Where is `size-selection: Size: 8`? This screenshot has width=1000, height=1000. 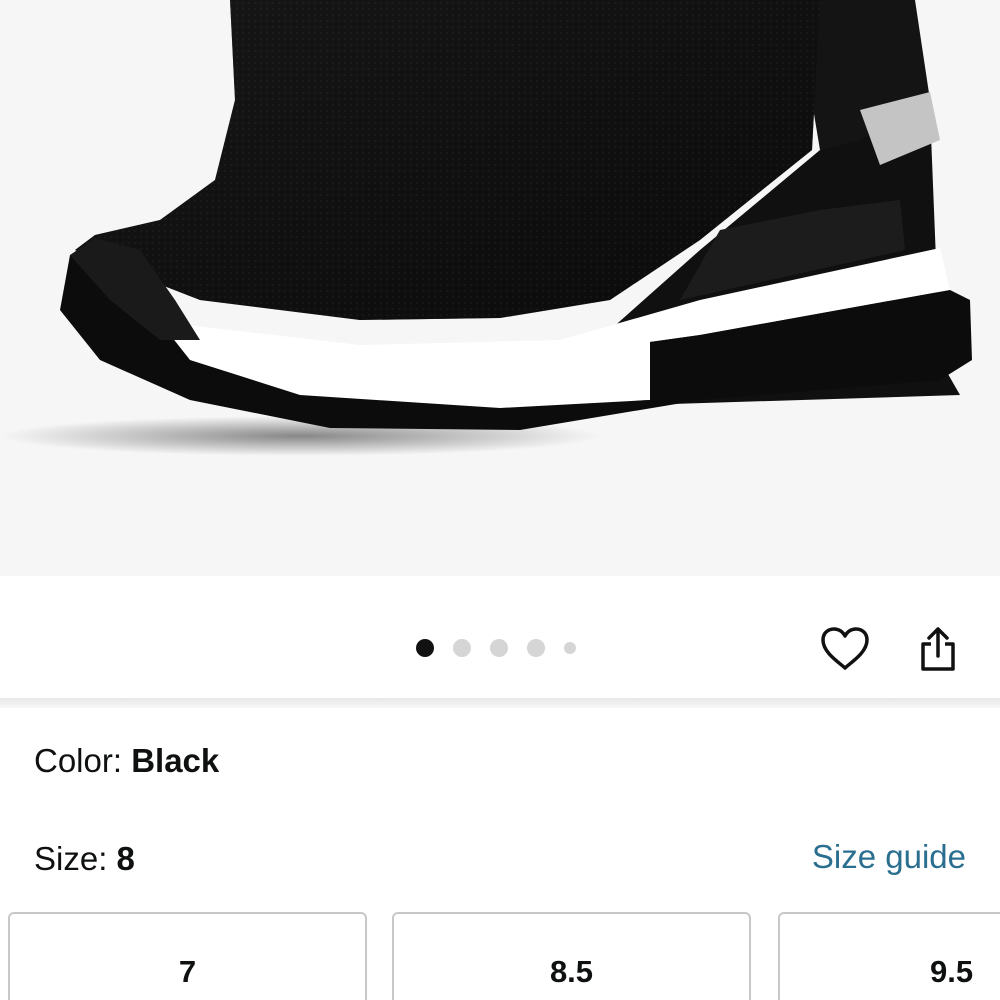
size-selection: Size: 8 is located at coordinates (84, 859).